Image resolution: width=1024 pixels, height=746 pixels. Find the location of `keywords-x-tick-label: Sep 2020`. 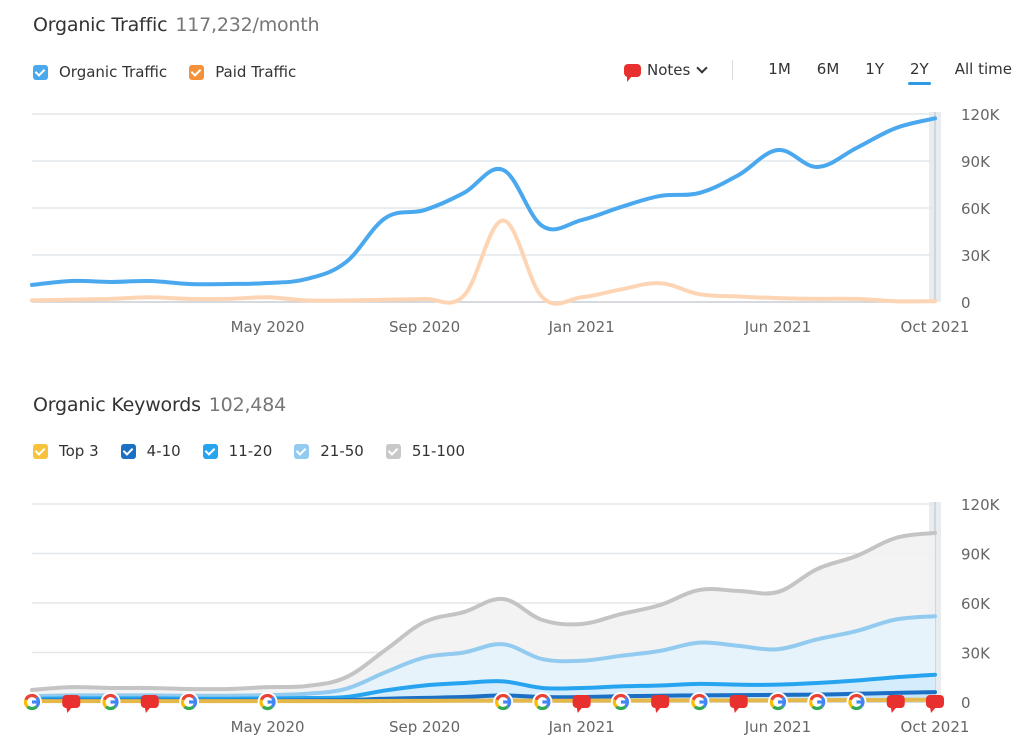

keywords-x-tick-label: Sep 2020 is located at coordinates (424, 727).